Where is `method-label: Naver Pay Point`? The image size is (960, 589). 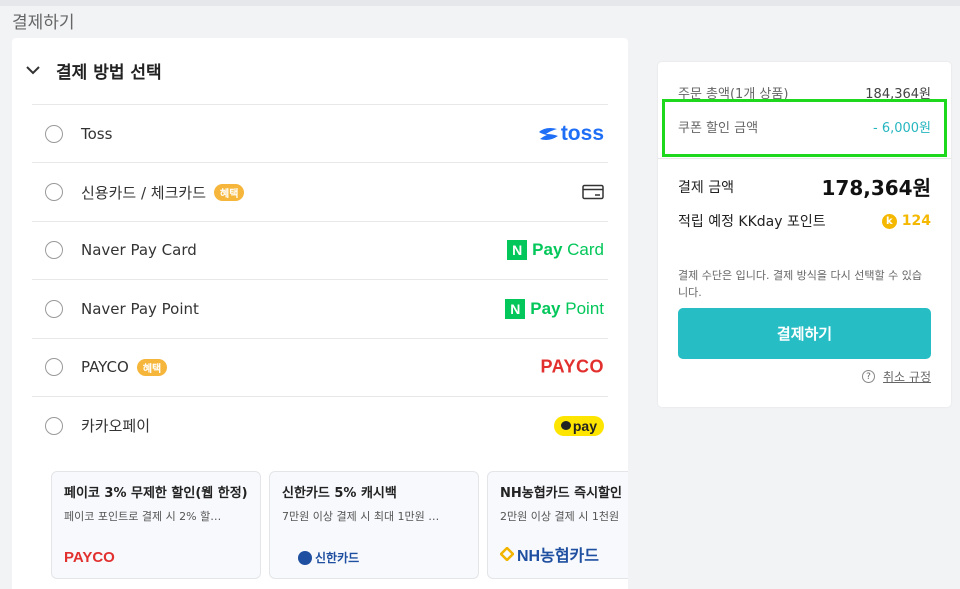 method-label: Naver Pay Point is located at coordinates (140, 308).